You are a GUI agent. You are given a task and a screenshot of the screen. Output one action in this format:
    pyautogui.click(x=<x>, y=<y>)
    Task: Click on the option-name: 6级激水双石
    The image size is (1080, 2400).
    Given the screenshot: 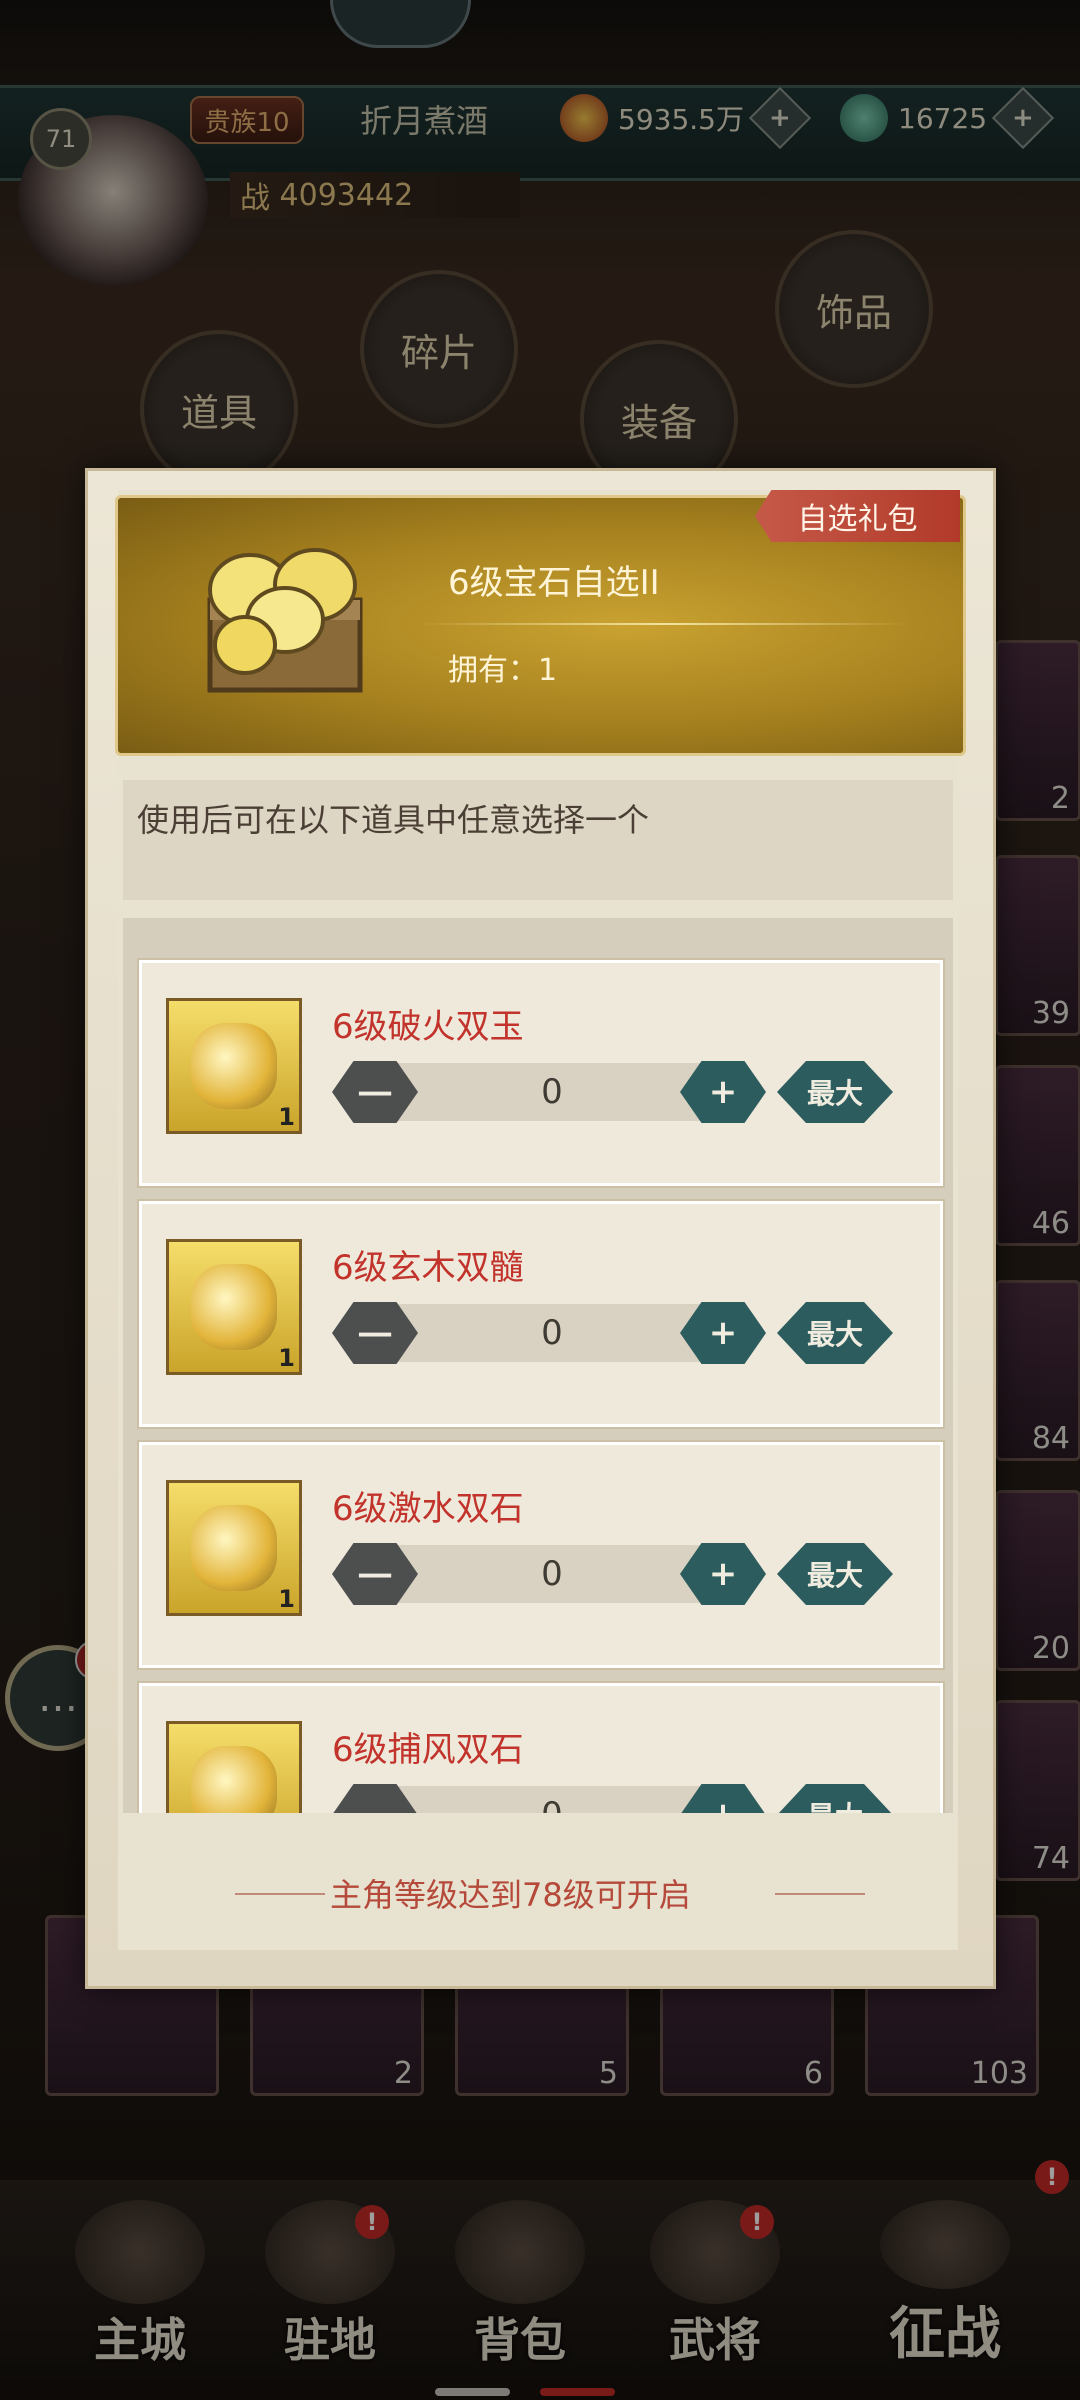 What is the action you would take?
    pyautogui.click(x=428, y=1509)
    